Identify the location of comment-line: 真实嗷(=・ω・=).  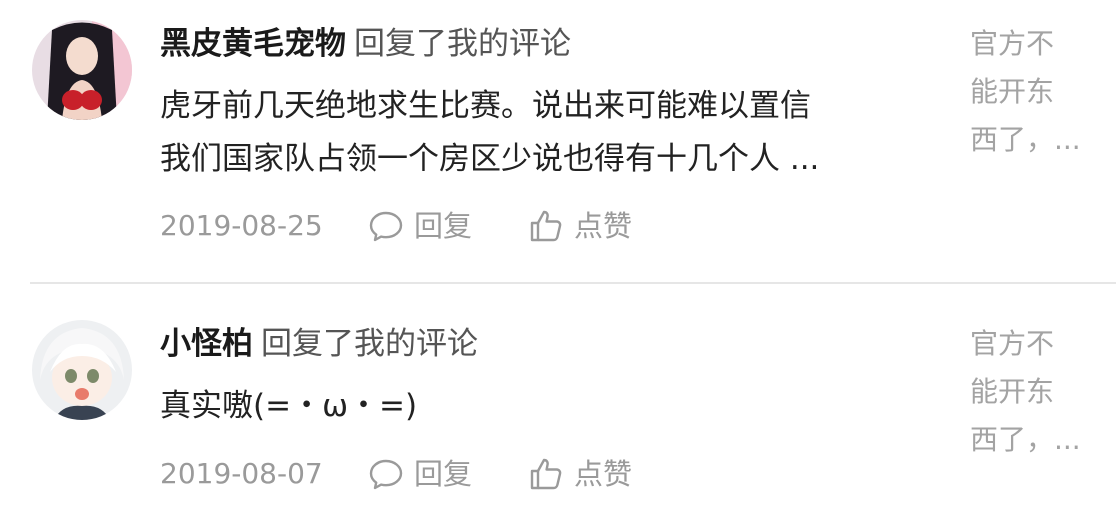
(289, 406).